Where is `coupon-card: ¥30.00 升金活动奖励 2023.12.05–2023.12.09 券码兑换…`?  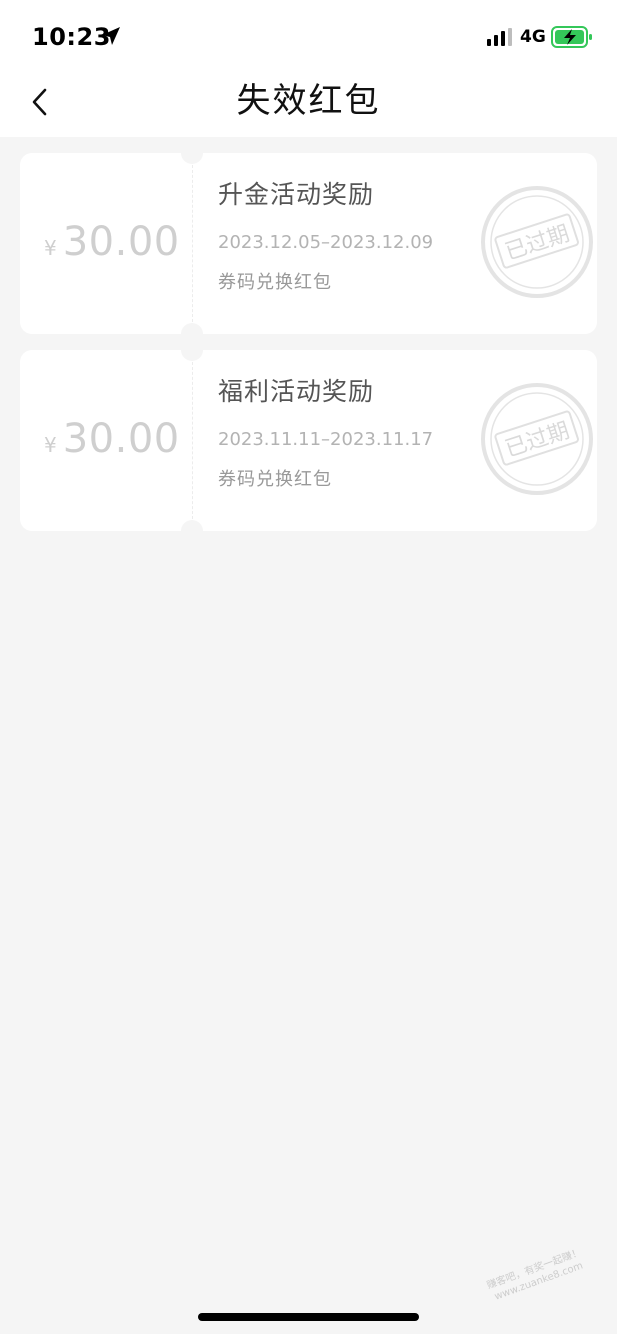
coupon-card: ¥30.00 升金活动奖励 2023.12.05–2023.12.09 券码兑换… is located at coordinates (308, 243).